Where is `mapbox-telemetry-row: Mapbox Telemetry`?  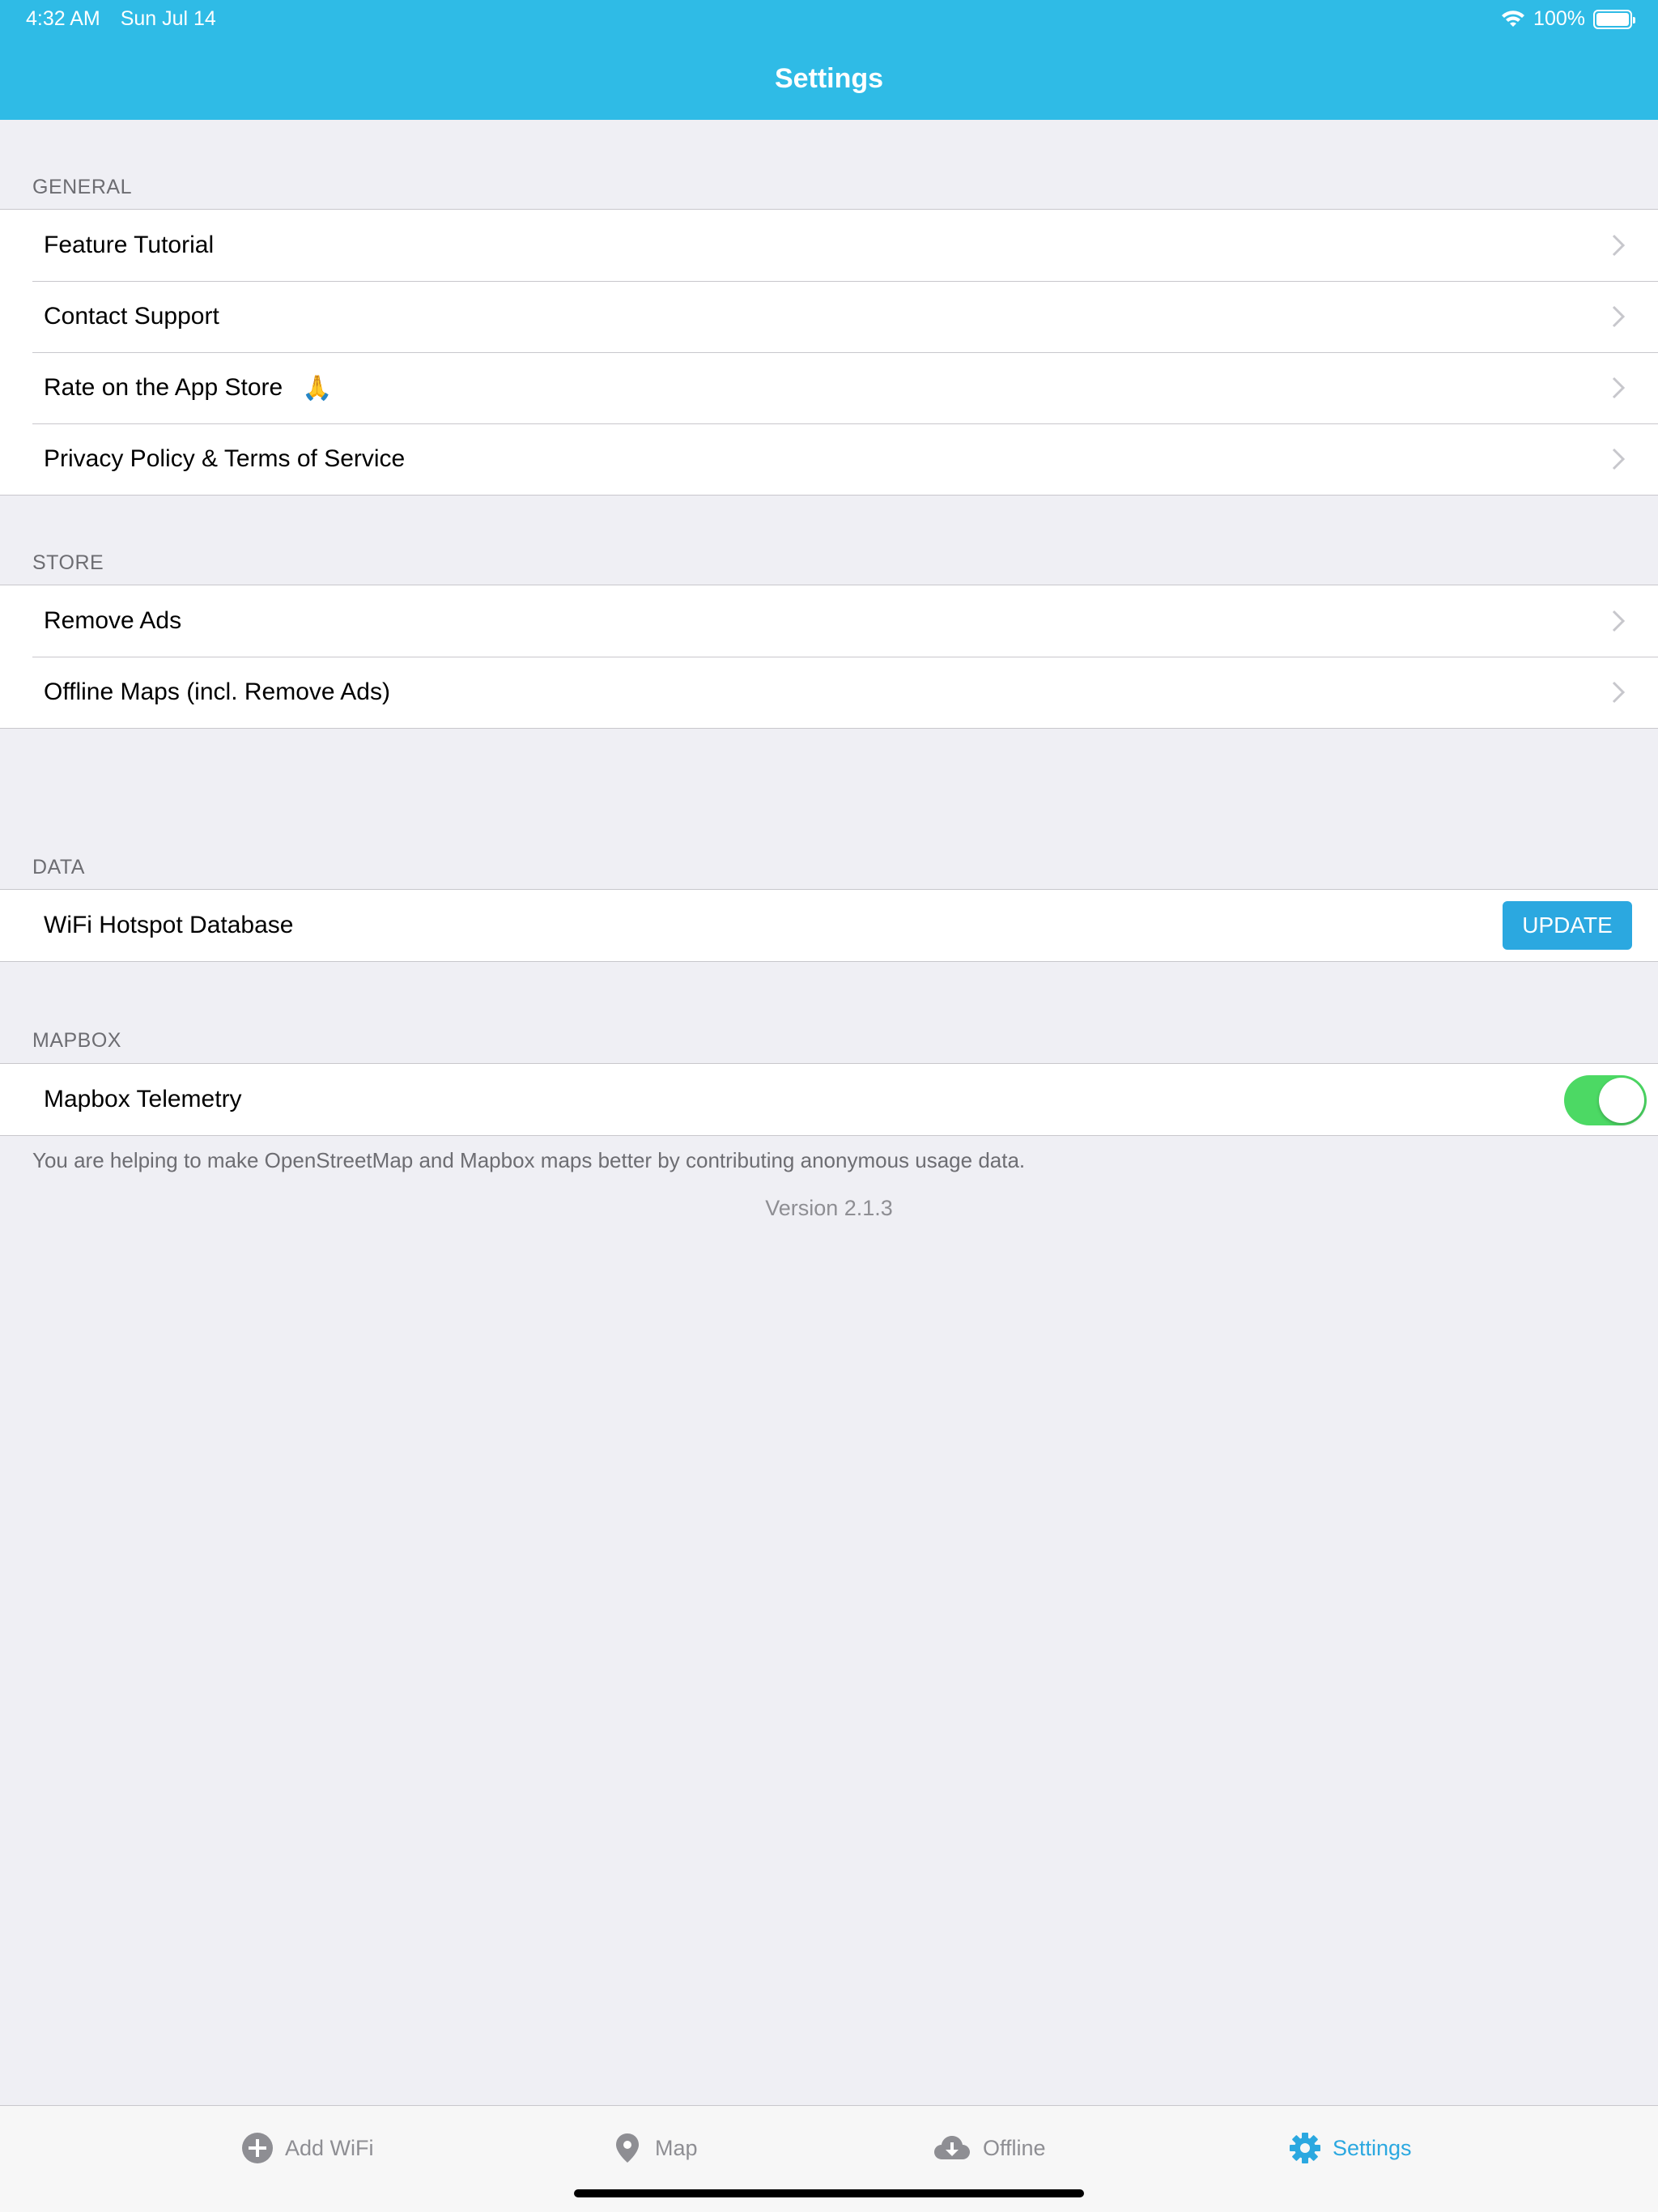
mapbox-telemetry-row: Mapbox Telemetry is located at coordinates (829, 1099).